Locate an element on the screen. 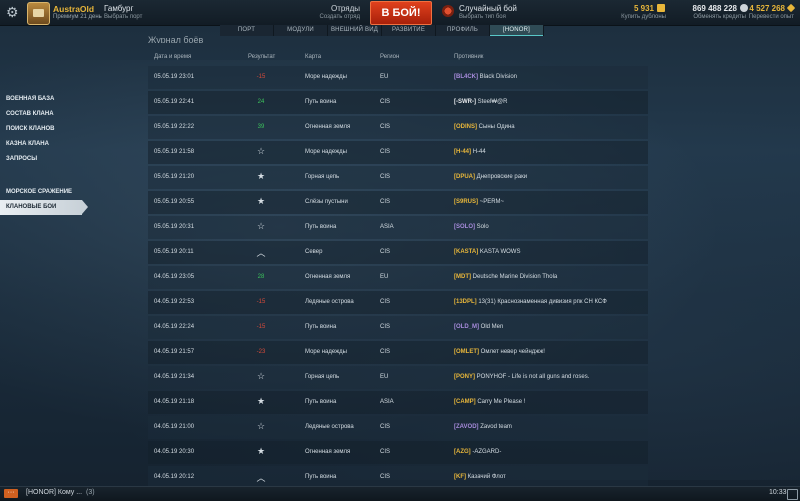 This screenshot has width=800, height=501. doubloons-value: 5 931 is located at coordinates (641, 8).